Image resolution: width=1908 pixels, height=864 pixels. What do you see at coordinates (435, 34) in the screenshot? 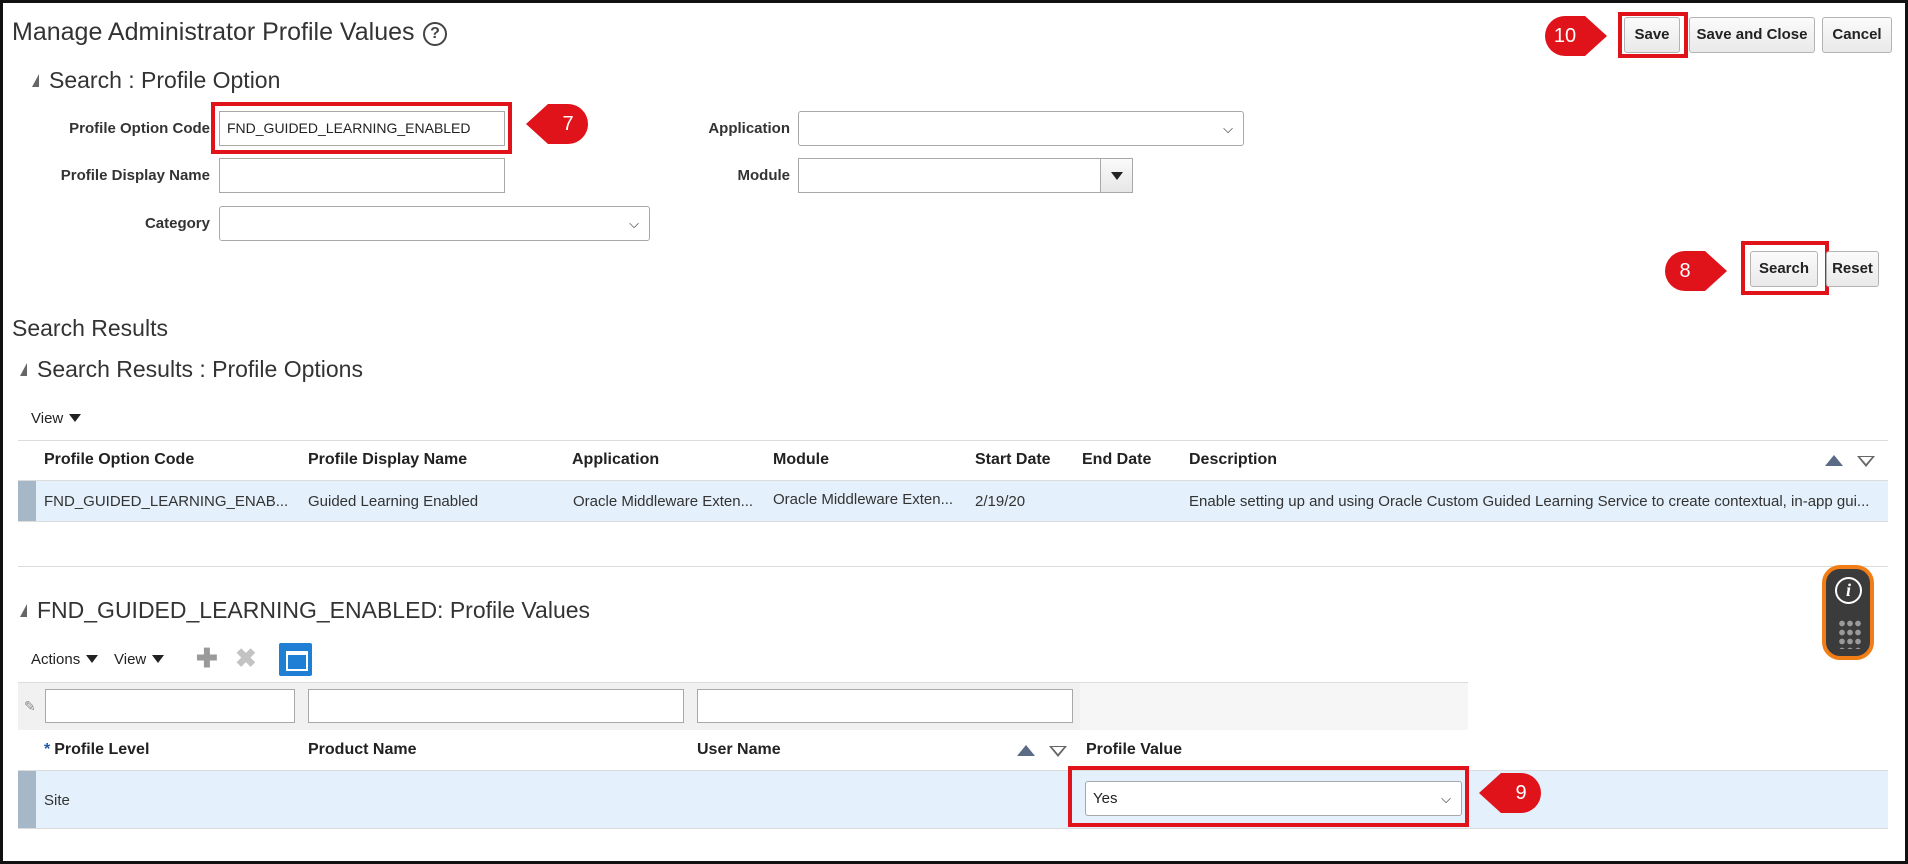
I see `help-icon: ?` at bounding box center [435, 34].